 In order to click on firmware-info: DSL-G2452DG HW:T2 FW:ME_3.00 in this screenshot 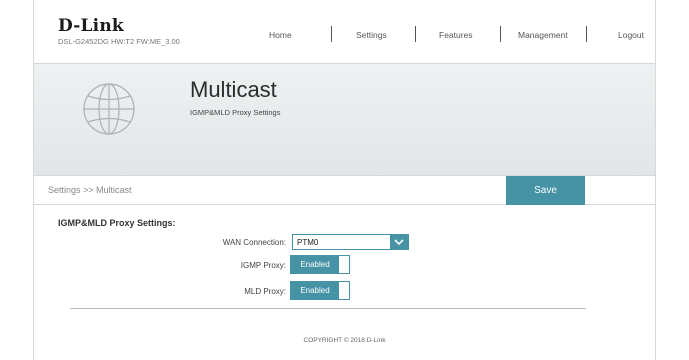, I will do `click(119, 41)`.